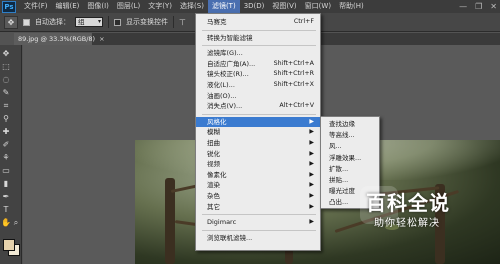 This screenshot has height=264, width=500. Describe the element at coordinates (258, 175) in the screenshot. I see `filter-menu-item: 像素化 ▶` at that location.